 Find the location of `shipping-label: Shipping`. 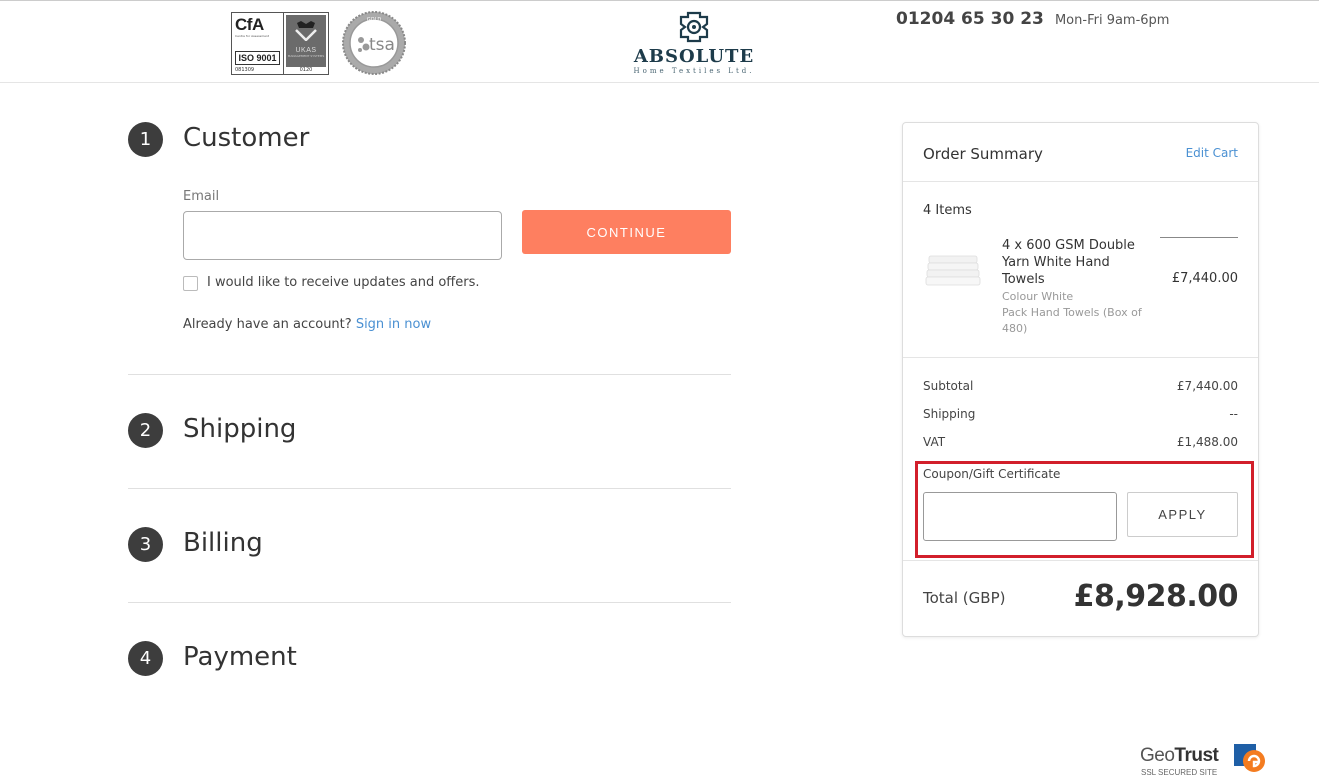

shipping-label: Shipping is located at coordinates (949, 414).